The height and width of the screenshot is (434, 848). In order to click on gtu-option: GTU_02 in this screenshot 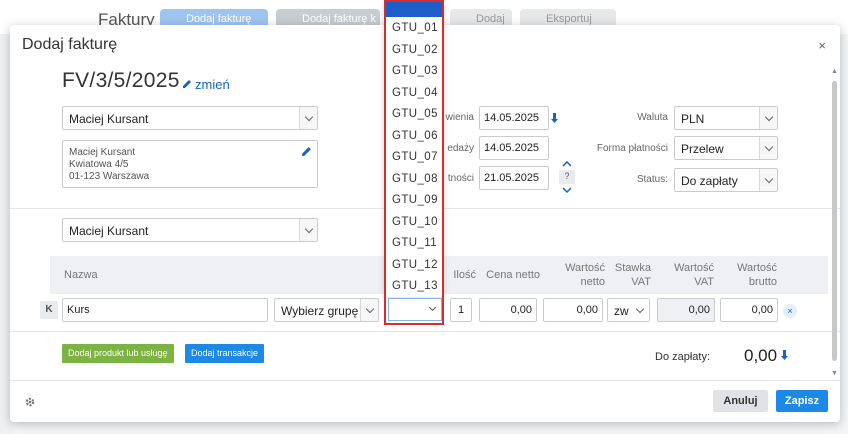, I will do `click(415, 50)`.